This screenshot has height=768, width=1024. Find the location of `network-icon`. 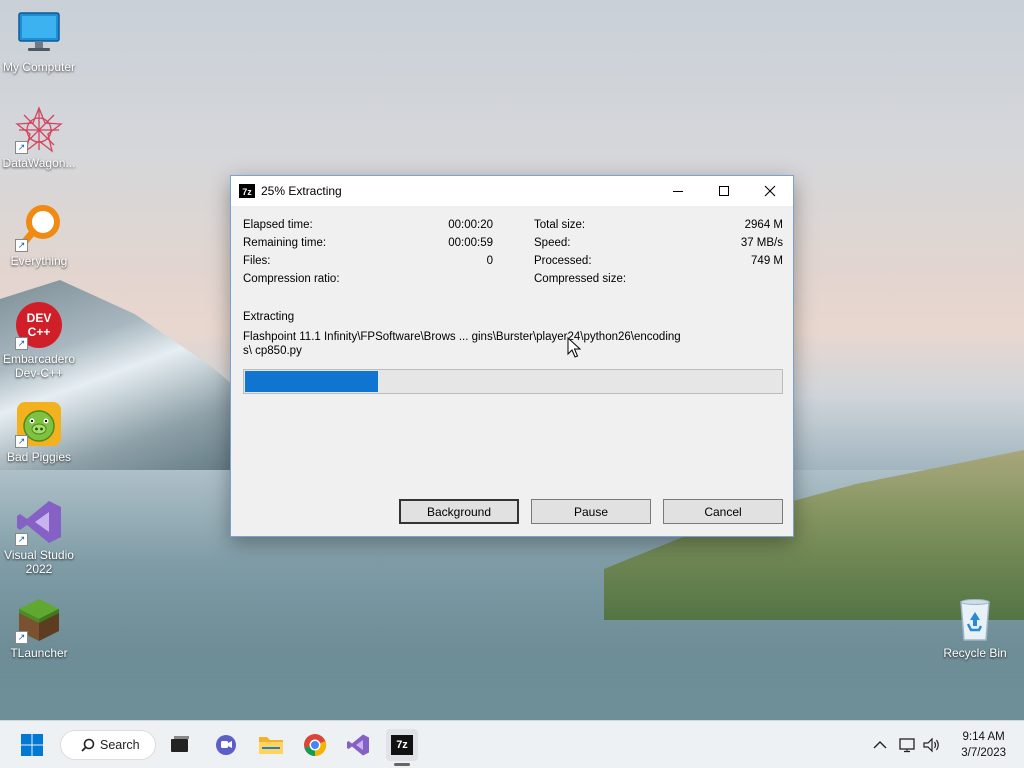

network-icon is located at coordinates (907, 745).